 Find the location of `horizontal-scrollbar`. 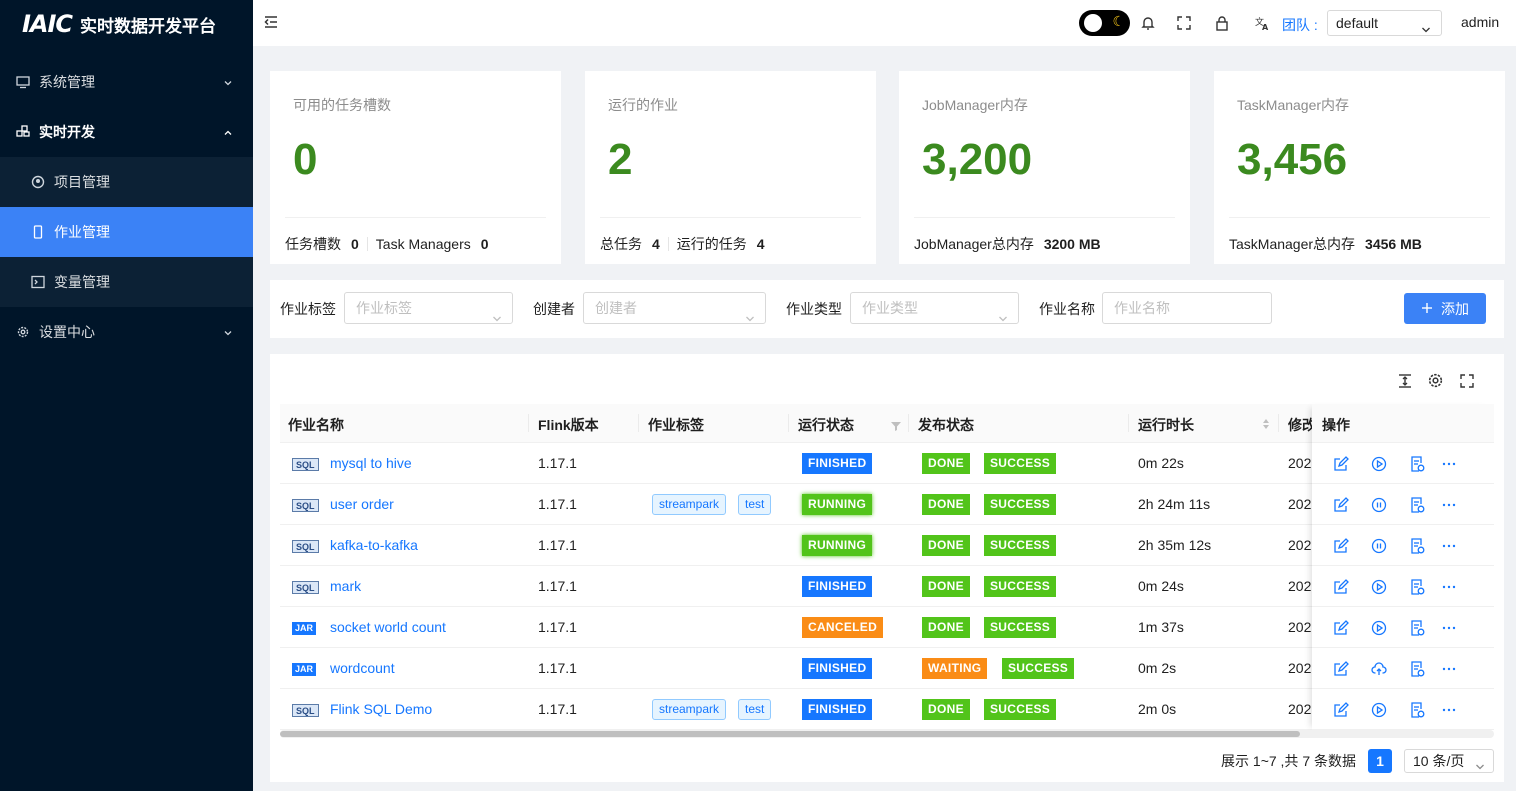

horizontal-scrollbar is located at coordinates (887, 734).